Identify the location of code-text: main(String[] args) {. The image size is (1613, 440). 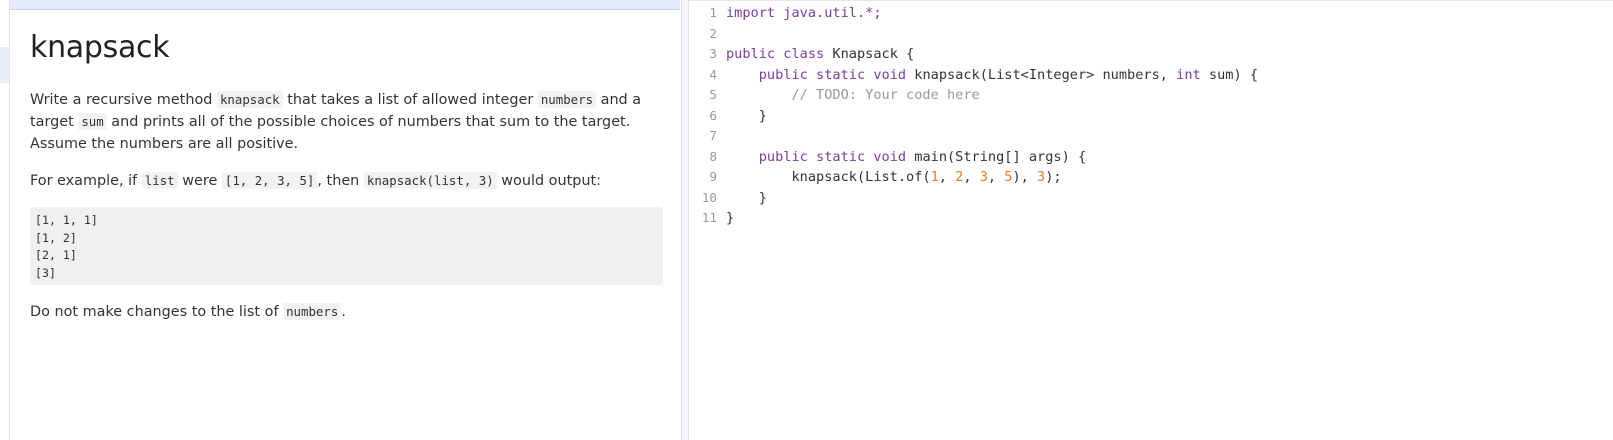
(996, 156).